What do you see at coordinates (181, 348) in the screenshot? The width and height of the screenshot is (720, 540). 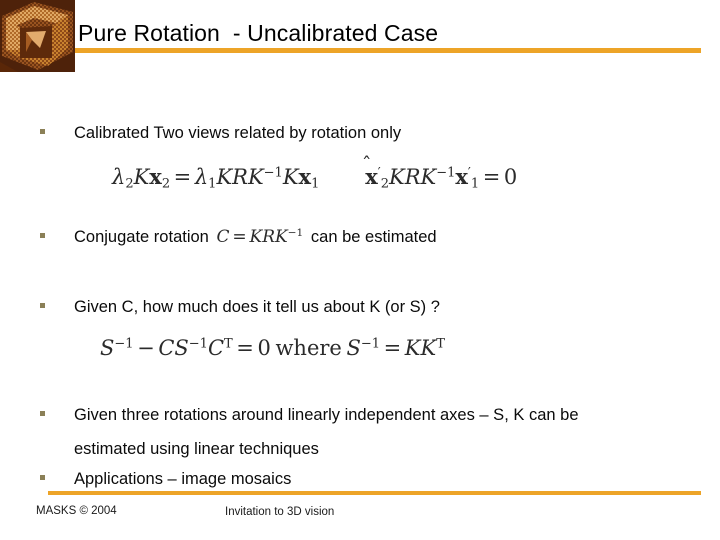 I see `eq3-S-b: S` at bounding box center [181, 348].